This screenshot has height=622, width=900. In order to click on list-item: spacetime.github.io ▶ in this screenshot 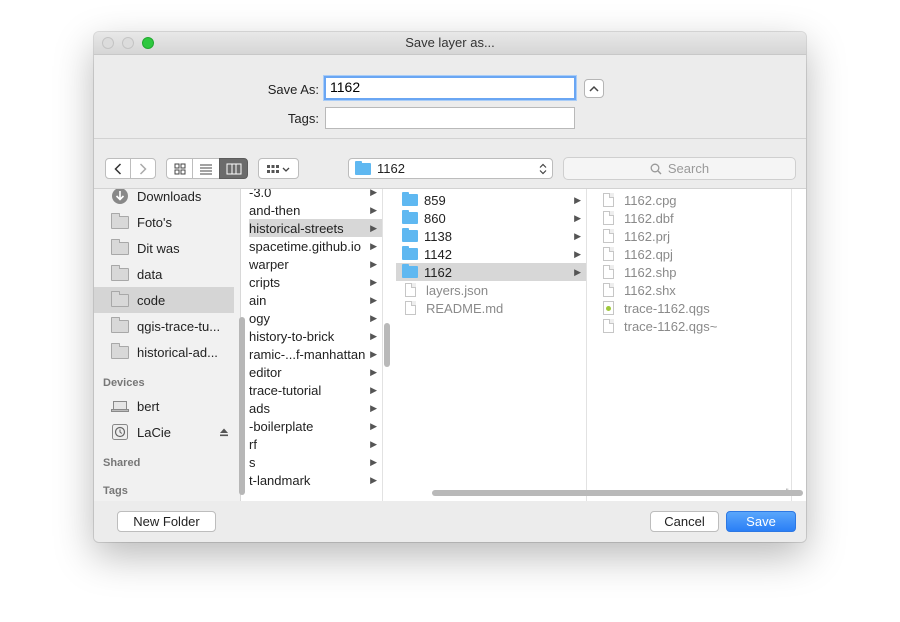, I will do `click(315, 246)`.